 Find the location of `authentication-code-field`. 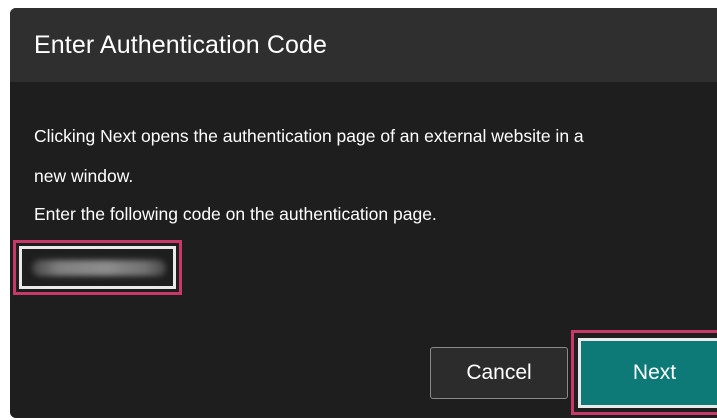

authentication-code-field is located at coordinates (97, 267).